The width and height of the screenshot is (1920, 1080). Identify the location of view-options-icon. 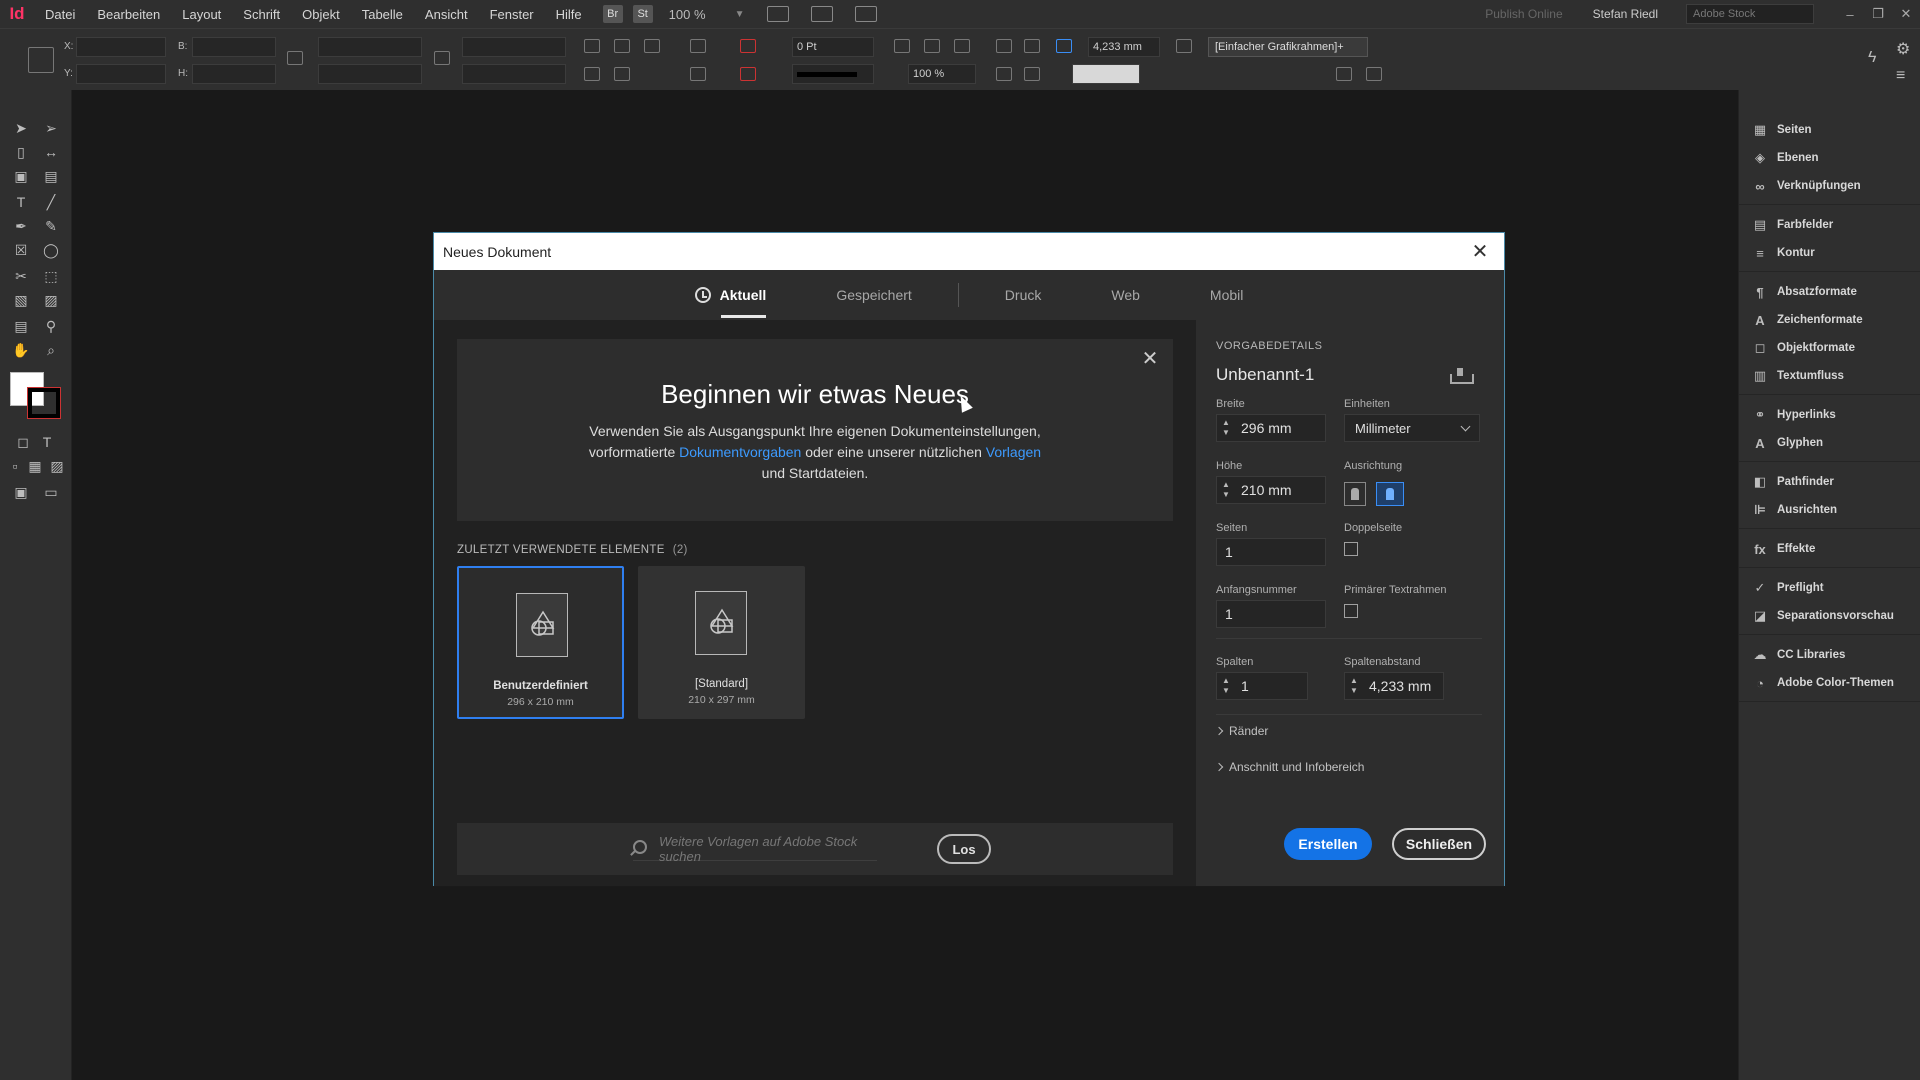
(777, 14).